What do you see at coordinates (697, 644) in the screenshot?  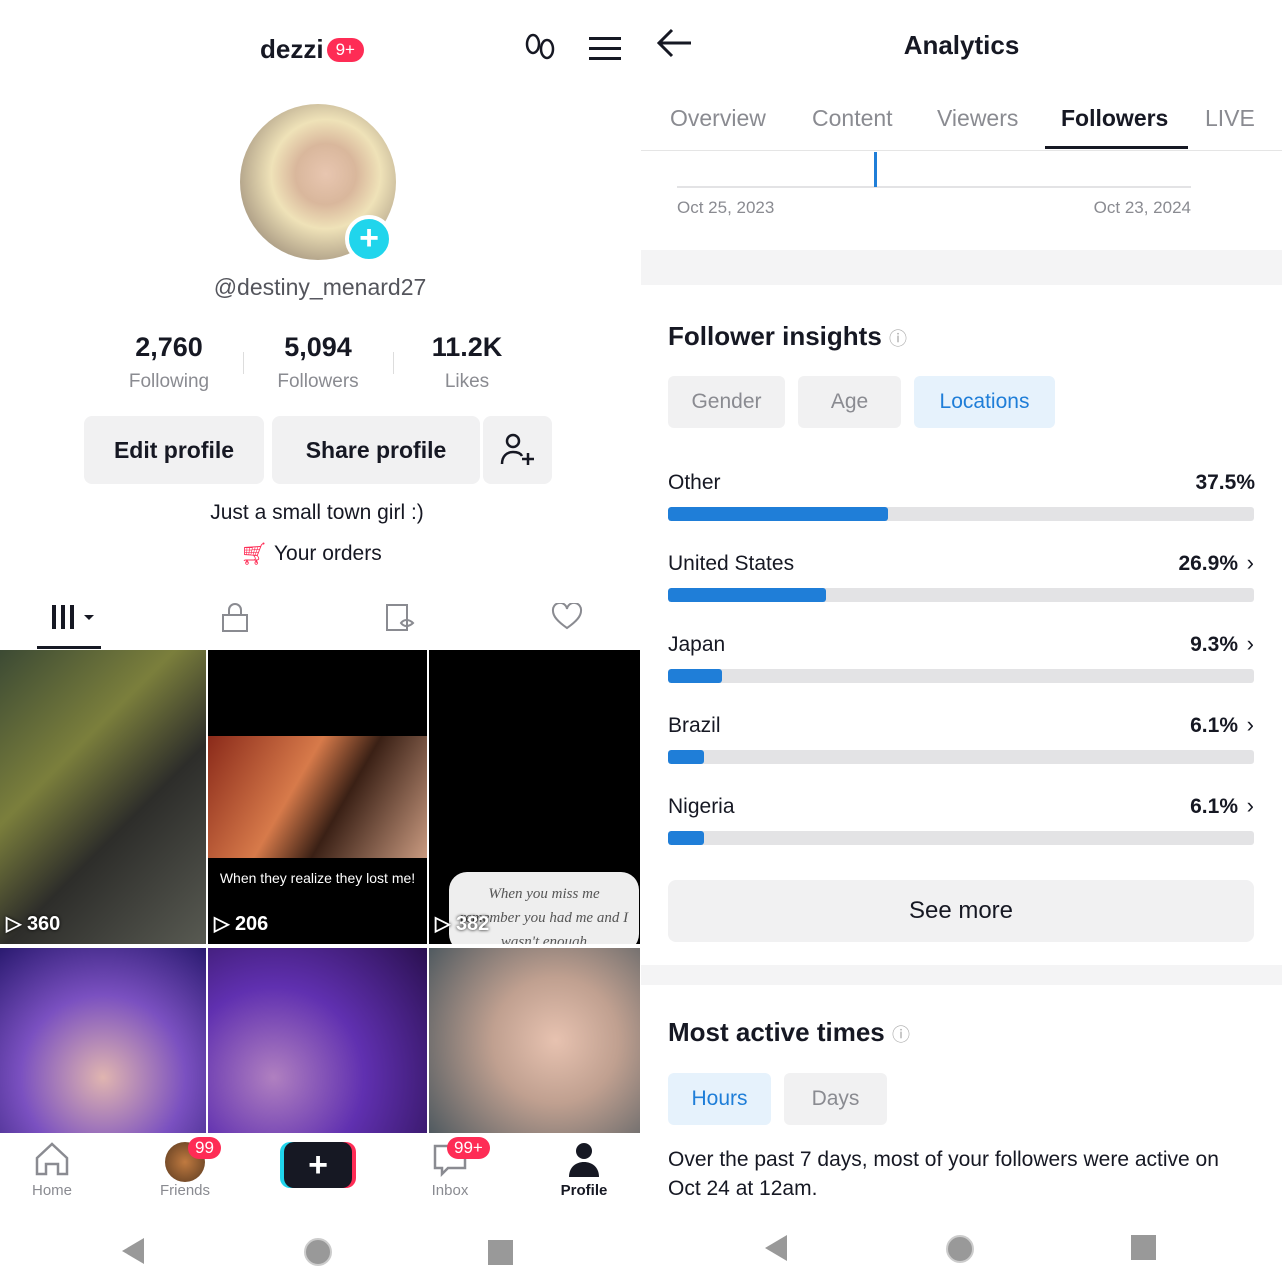 I see `location-name: Japan` at bounding box center [697, 644].